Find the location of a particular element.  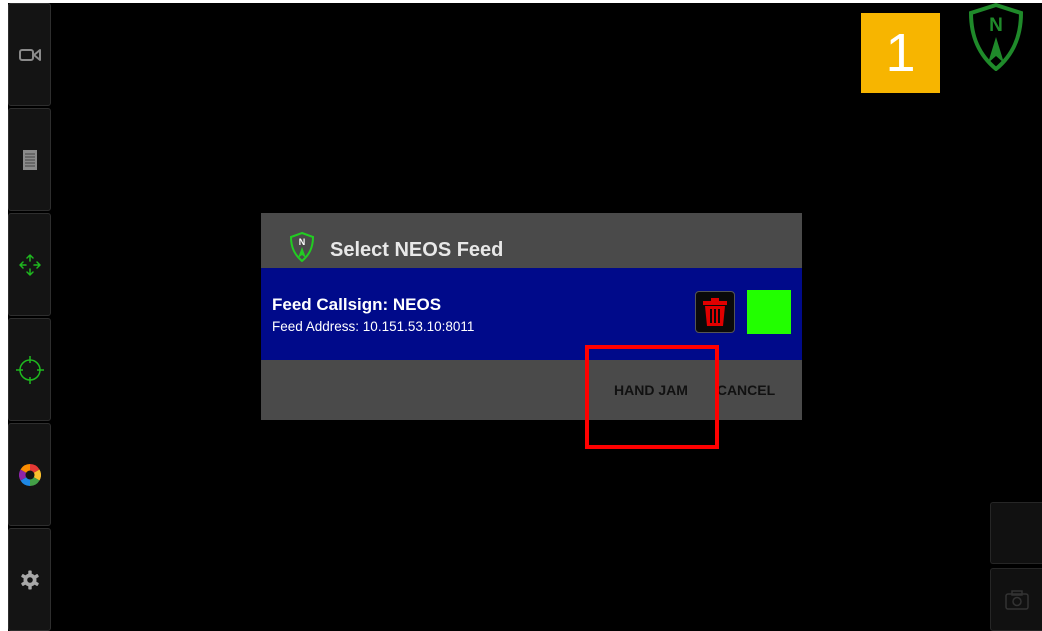

feed-callsign: Feed Callsign: NEOS is located at coordinates (357, 304).